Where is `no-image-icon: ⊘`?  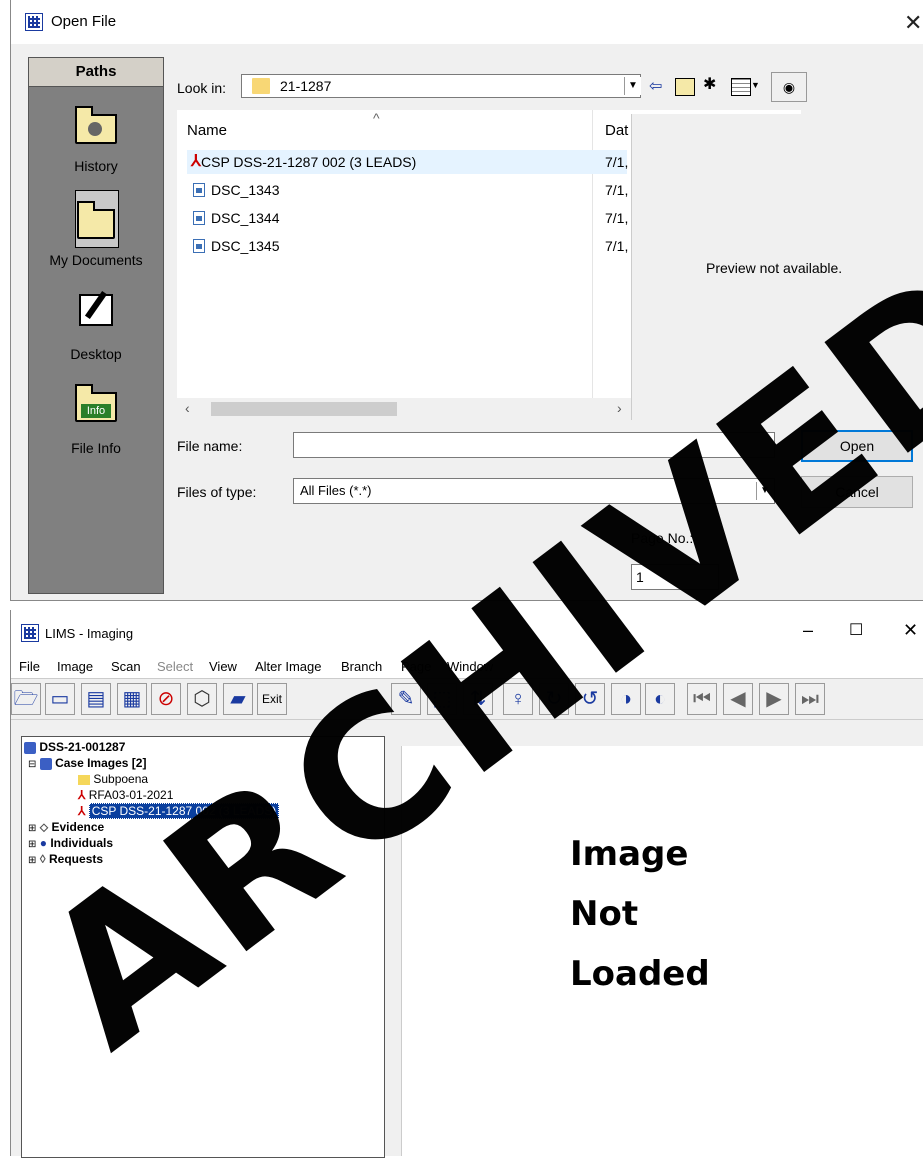 no-image-icon: ⊘ is located at coordinates (166, 699).